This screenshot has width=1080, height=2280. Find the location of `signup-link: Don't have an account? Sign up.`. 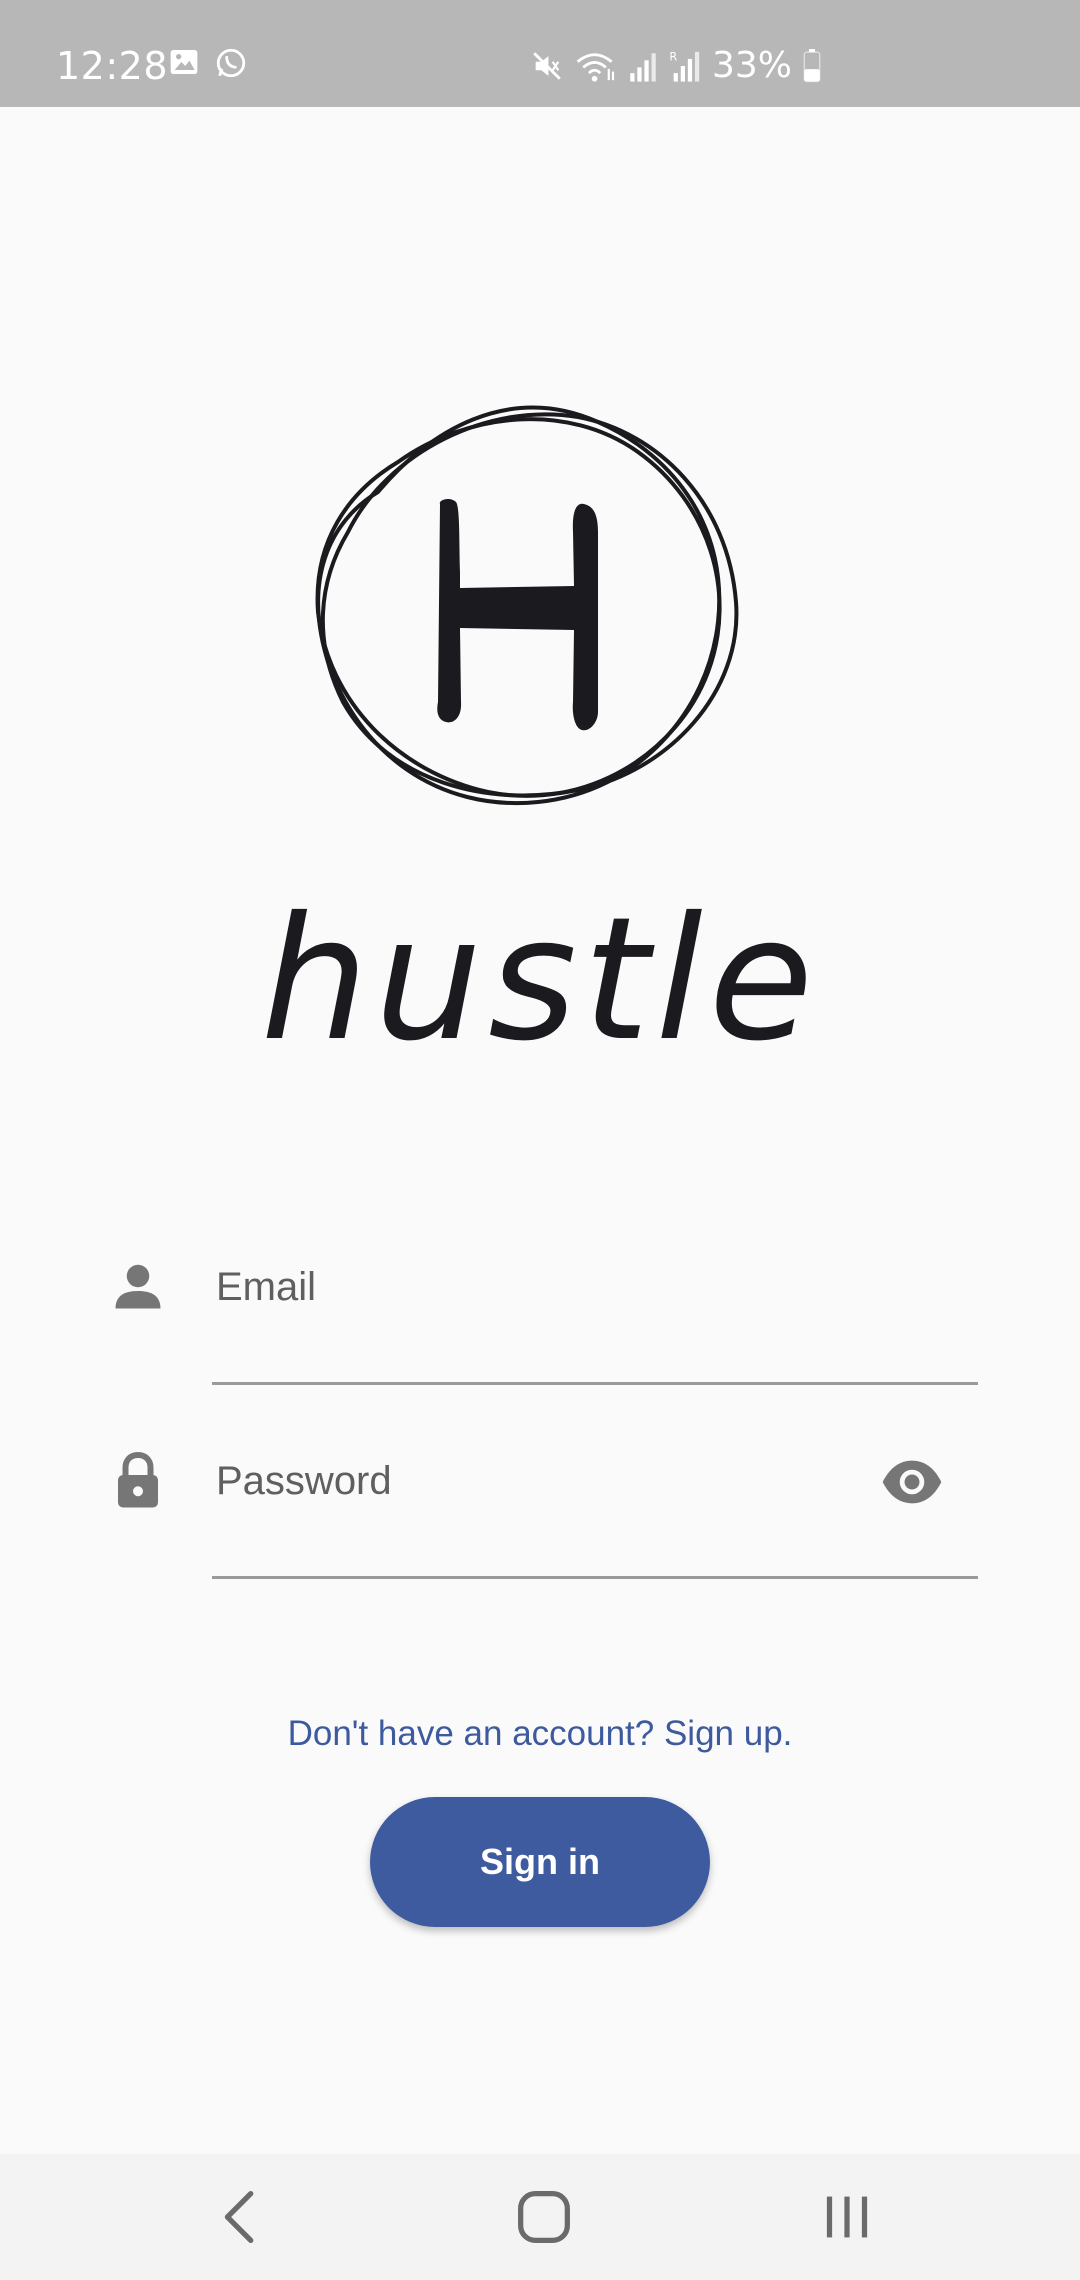

signup-link: Don't have an account? Sign up. is located at coordinates (540, 1734).